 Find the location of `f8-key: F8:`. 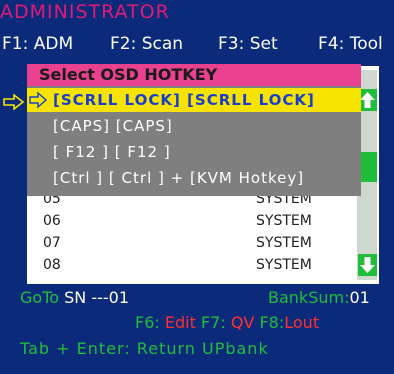

f8-key: F8: is located at coordinates (272, 322).